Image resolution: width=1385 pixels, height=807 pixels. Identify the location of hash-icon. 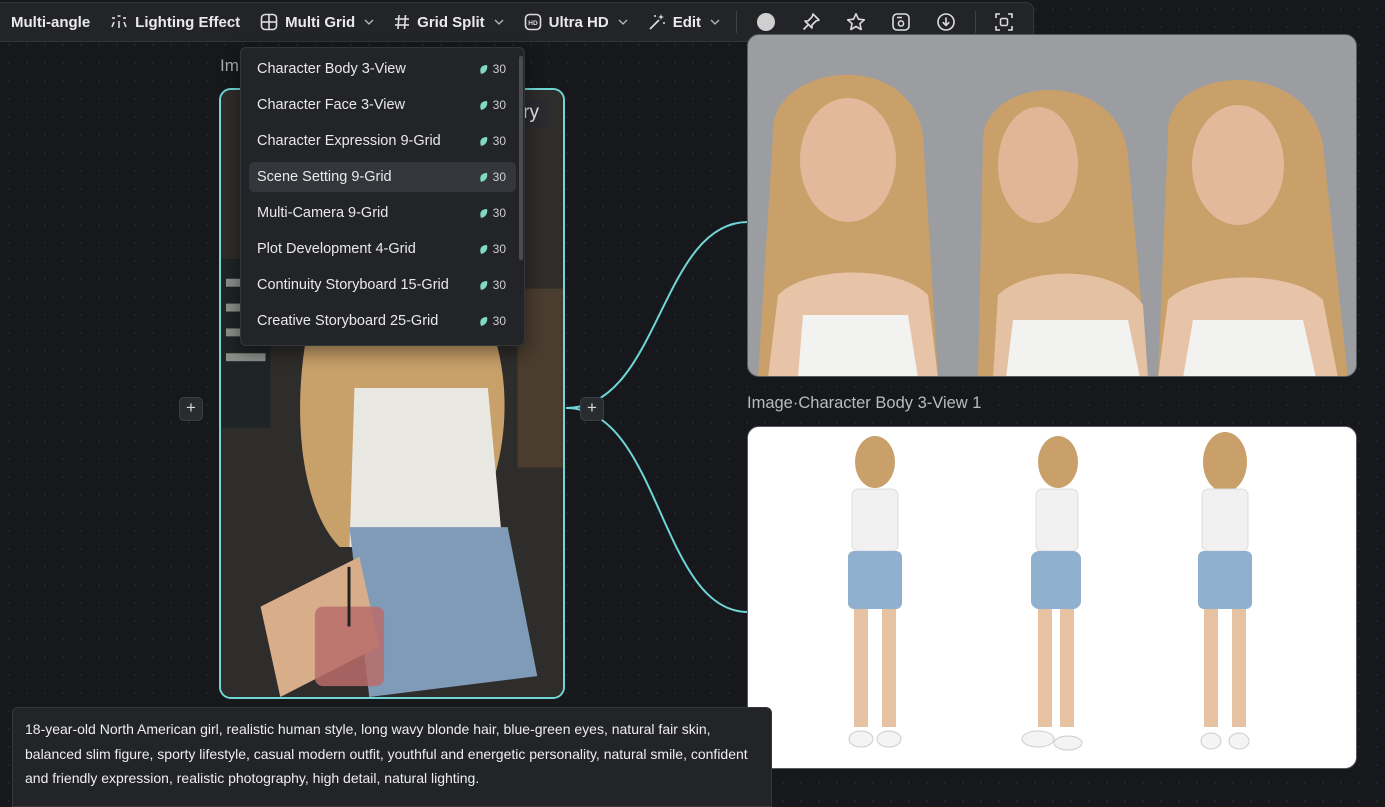
(402, 22).